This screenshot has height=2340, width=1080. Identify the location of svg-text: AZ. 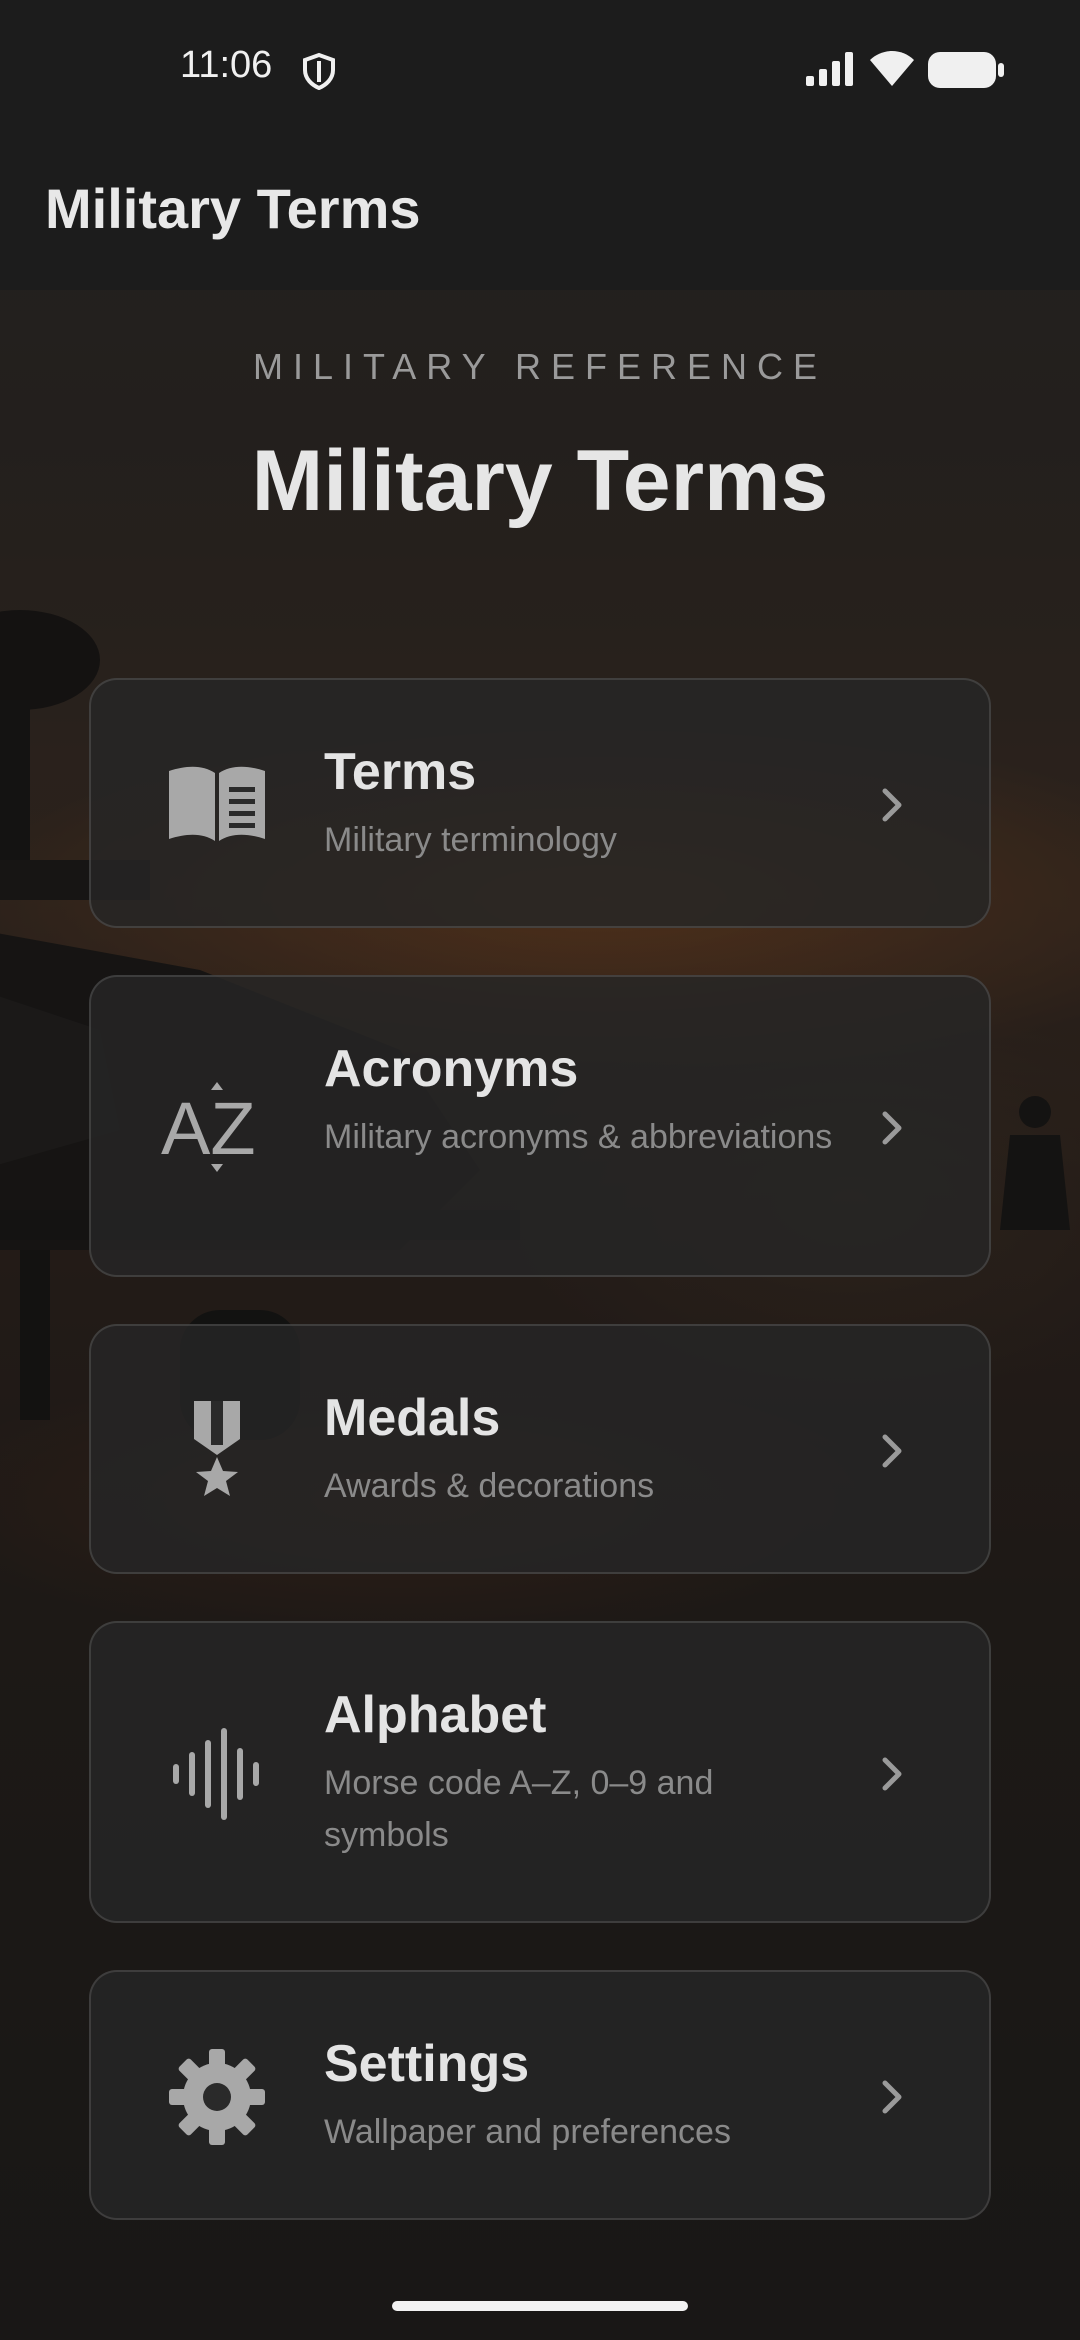
(208, 1128).